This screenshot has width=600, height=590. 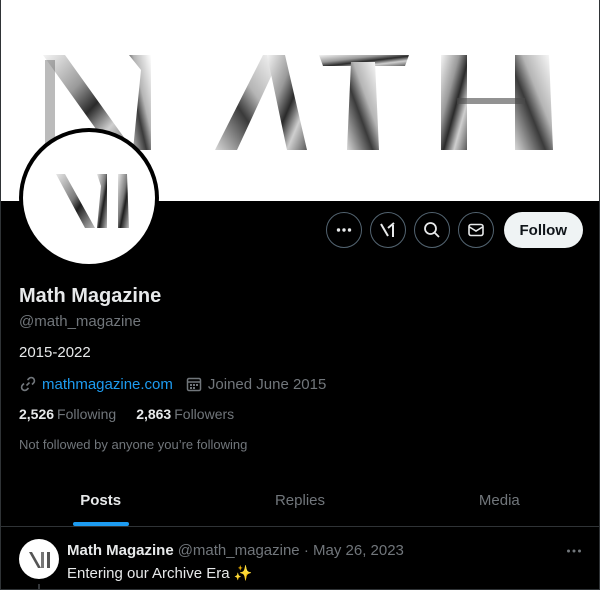 I want to click on website-item: mathmagazine.com, so click(x=96, y=384).